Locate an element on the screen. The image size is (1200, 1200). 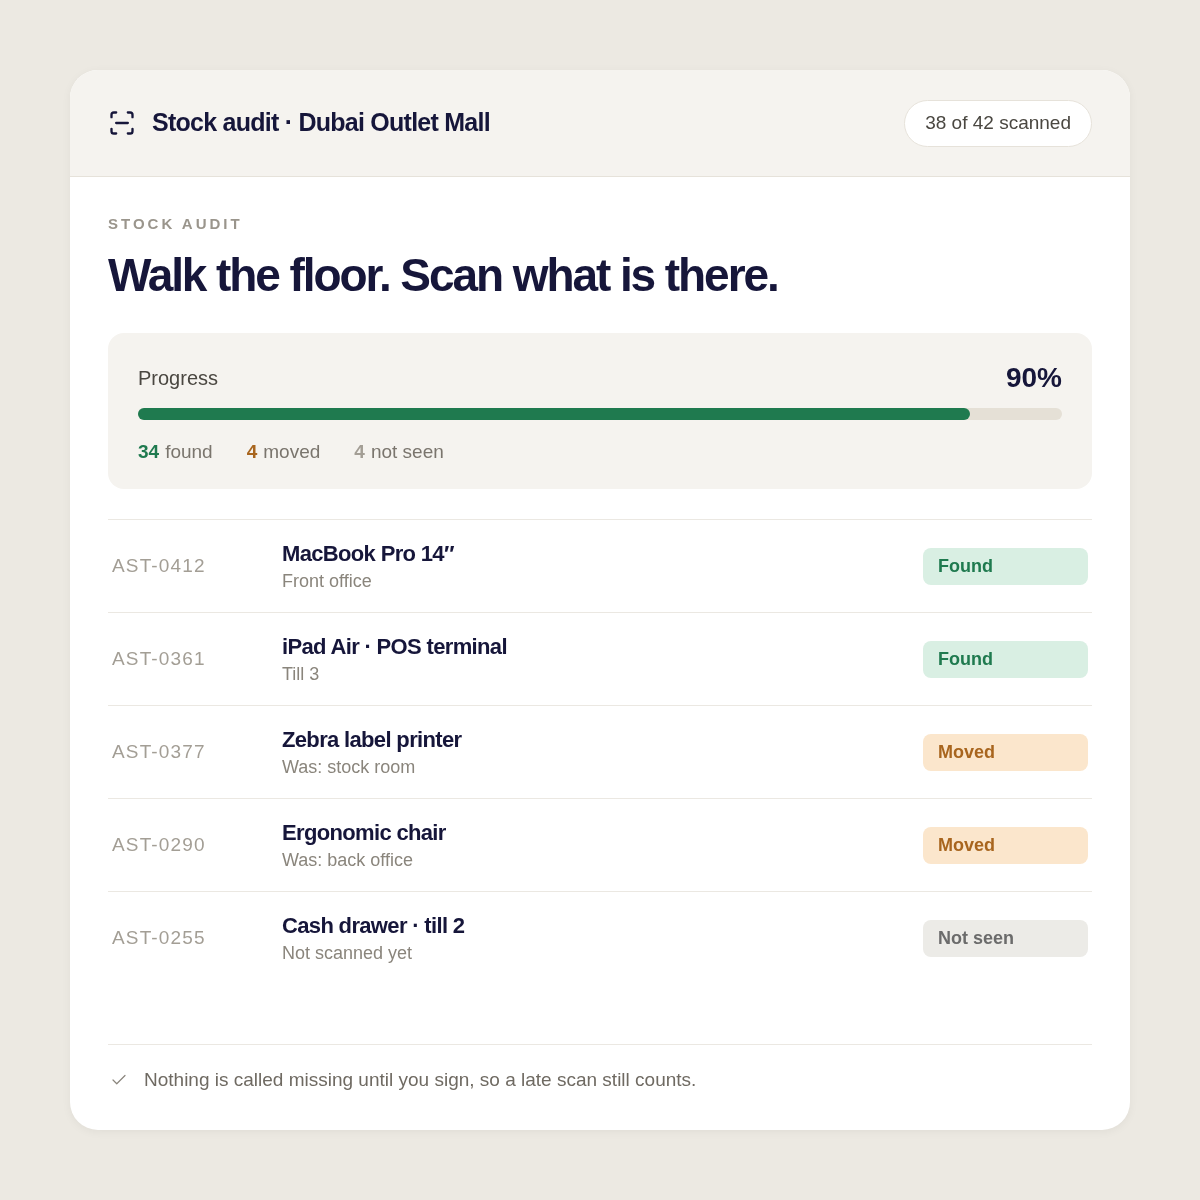
asset-location: Was: stock room is located at coordinates (349, 767).